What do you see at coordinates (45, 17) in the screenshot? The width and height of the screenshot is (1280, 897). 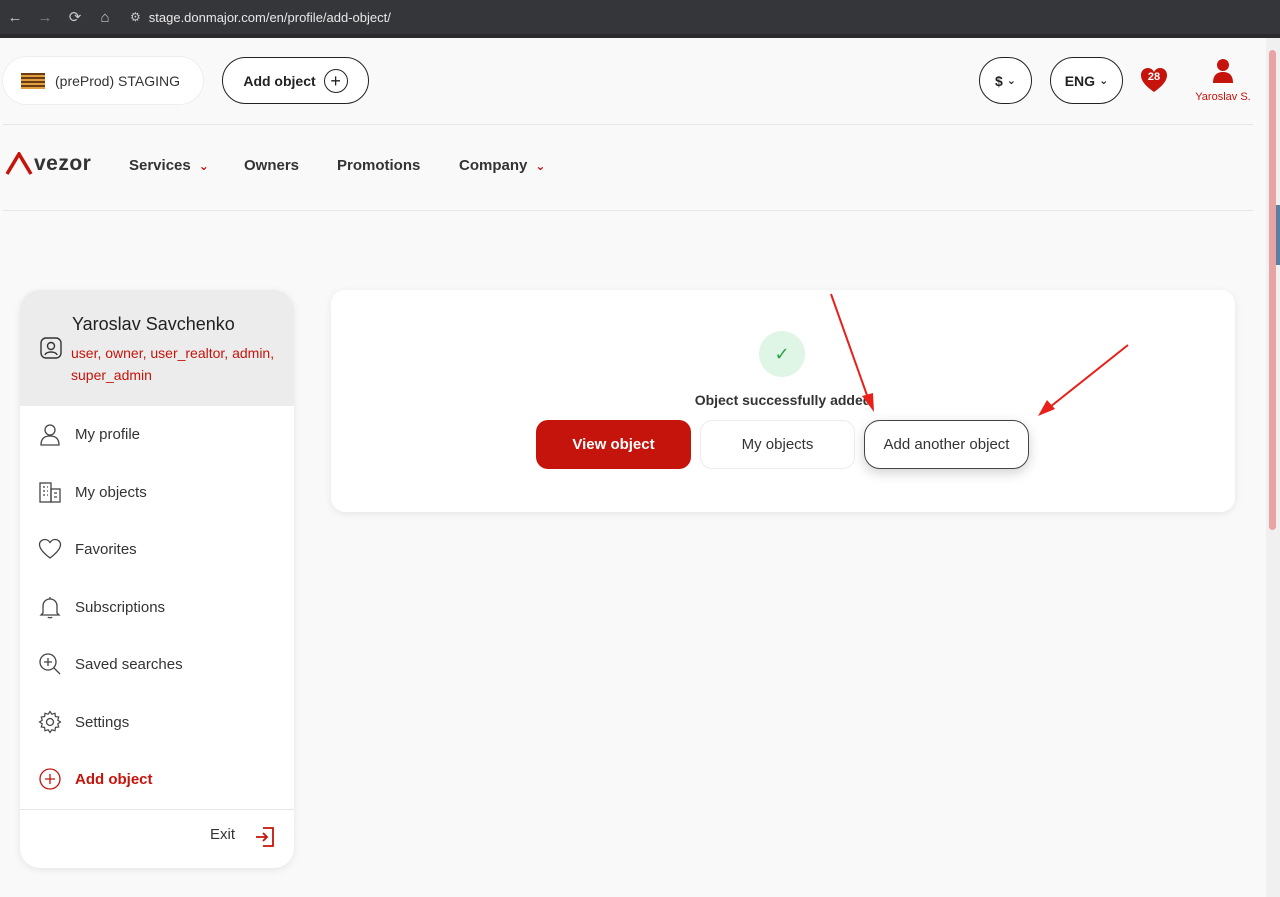 I see `forward-icon: →` at bounding box center [45, 17].